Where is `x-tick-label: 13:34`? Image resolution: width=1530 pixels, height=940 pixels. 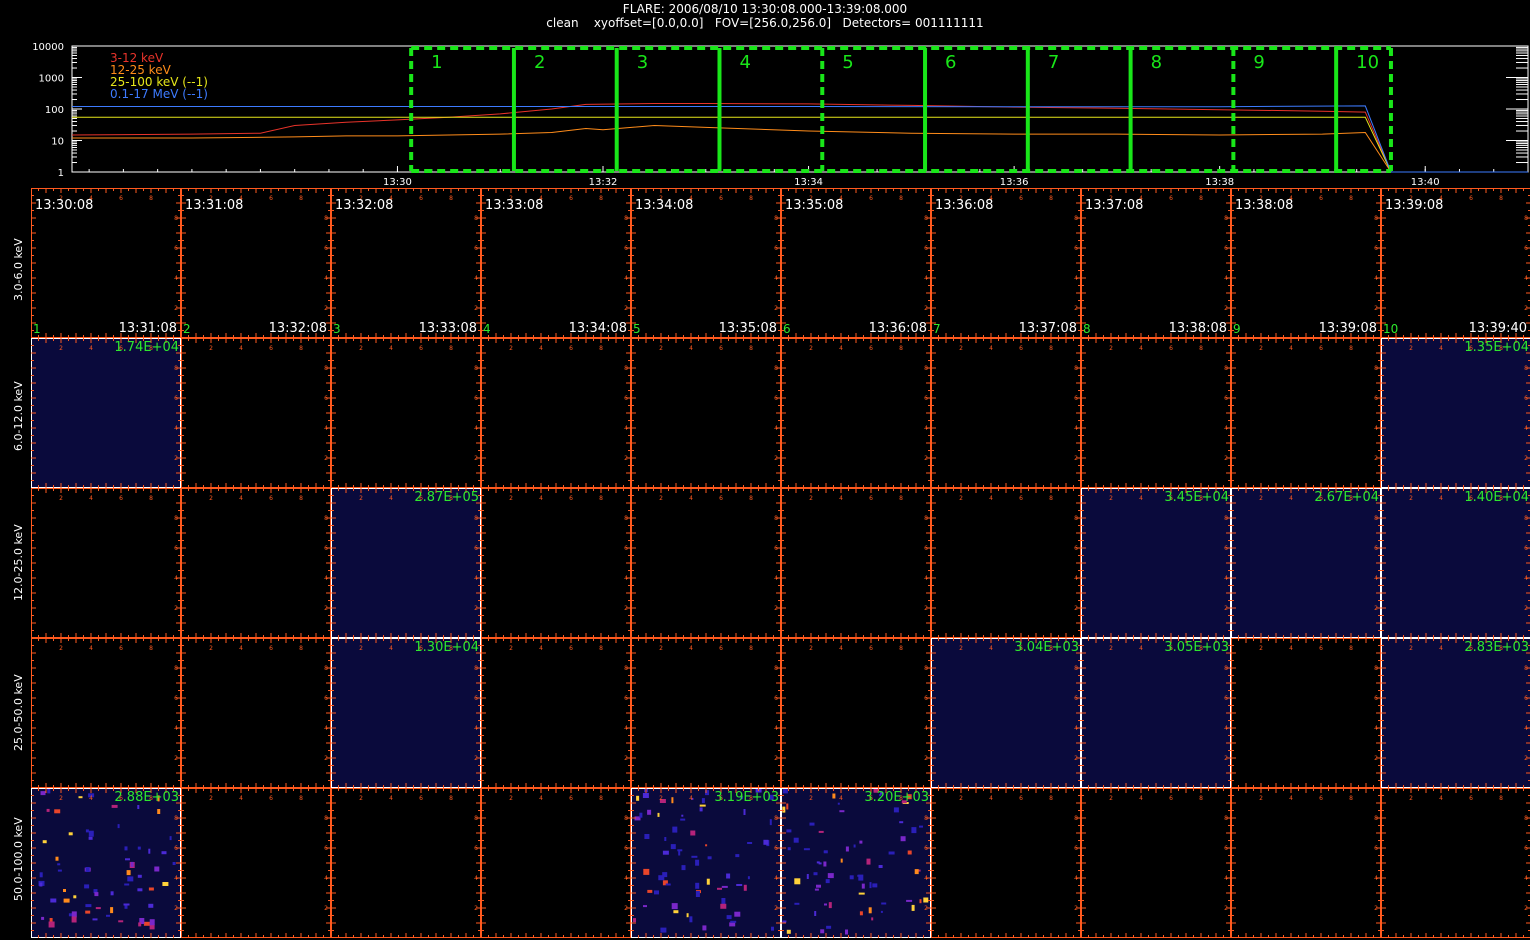 x-tick-label: 13:34 is located at coordinates (808, 181).